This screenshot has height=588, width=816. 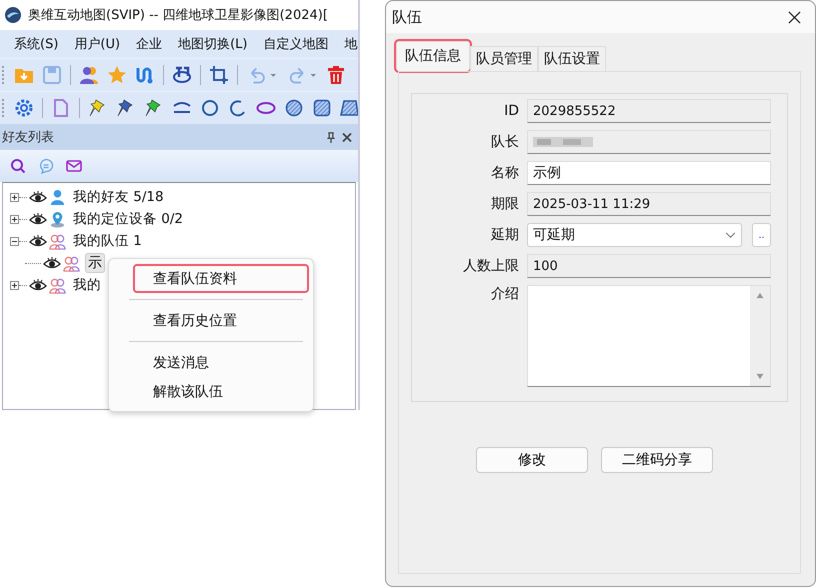 I want to click on route-icon, so click(x=145, y=75).